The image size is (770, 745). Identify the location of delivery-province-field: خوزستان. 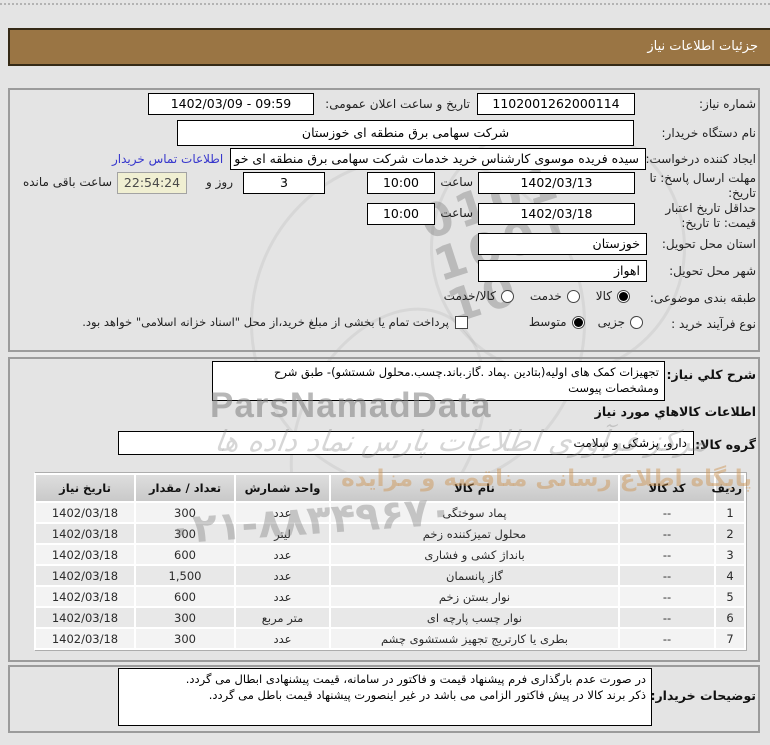
(562, 244).